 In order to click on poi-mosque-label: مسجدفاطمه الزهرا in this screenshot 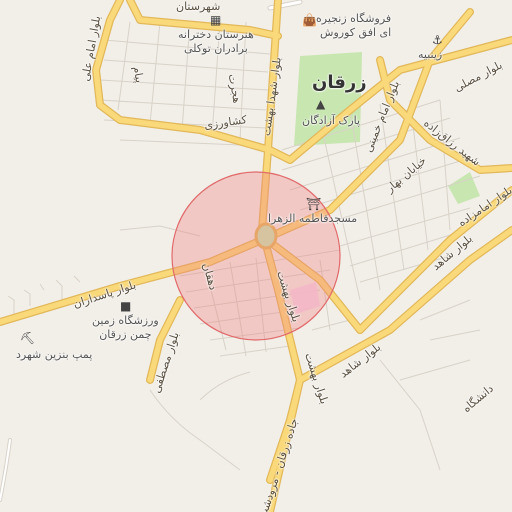, I will do `click(312, 219)`.